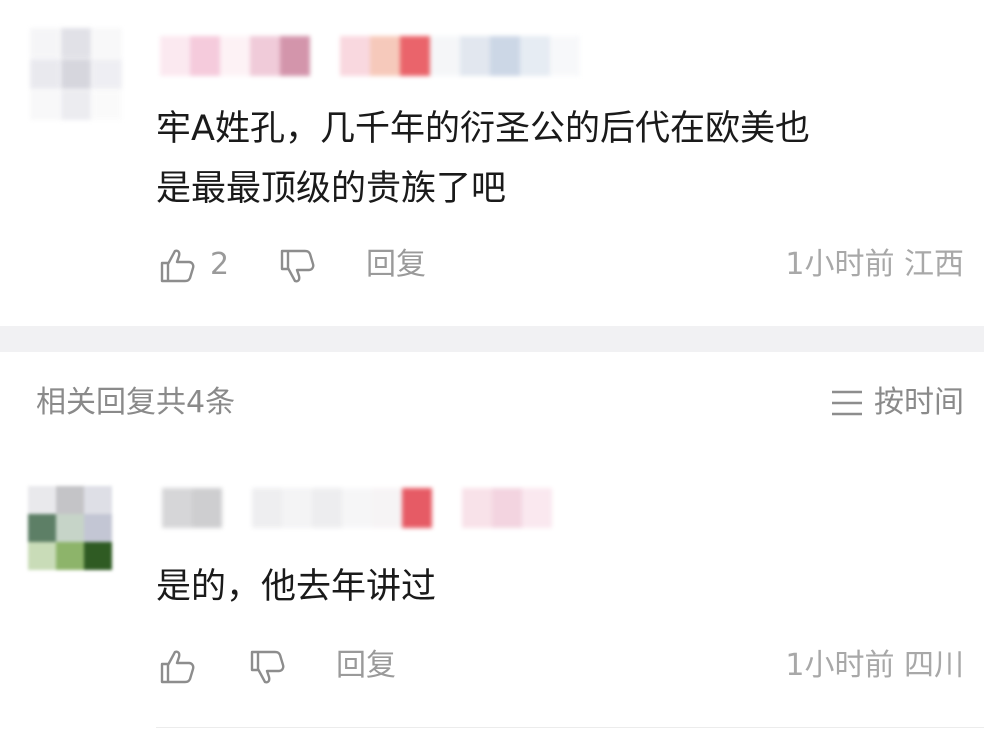 Image resolution: width=984 pixels, height=734 pixels. Describe the element at coordinates (372, 508) in the screenshot. I see `reply-username-blurred` at that location.